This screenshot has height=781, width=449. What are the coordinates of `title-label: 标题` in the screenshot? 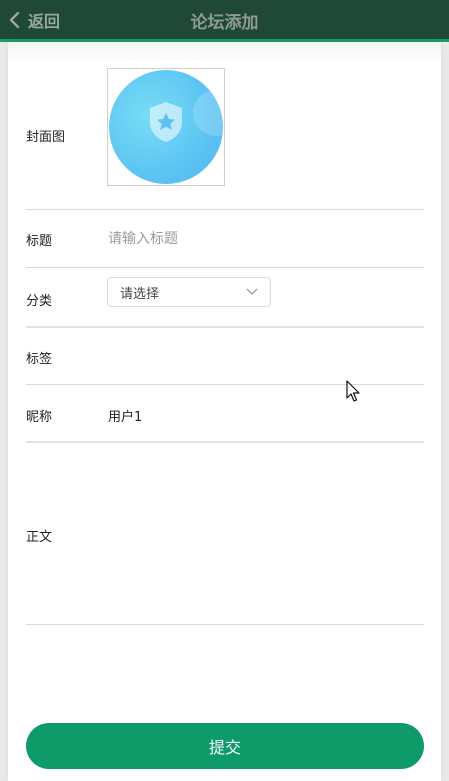 It's located at (39, 241).